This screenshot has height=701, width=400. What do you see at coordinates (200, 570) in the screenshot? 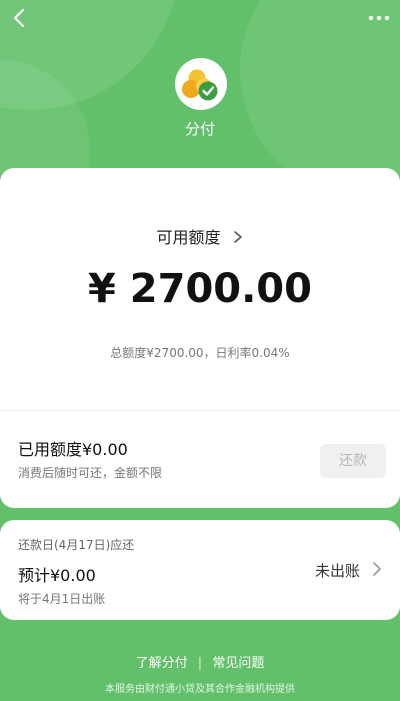
I see `repayment-card: 还款日(4月17日)应还 预计¥0.00 将于4月1日出账 未出账` at bounding box center [200, 570].